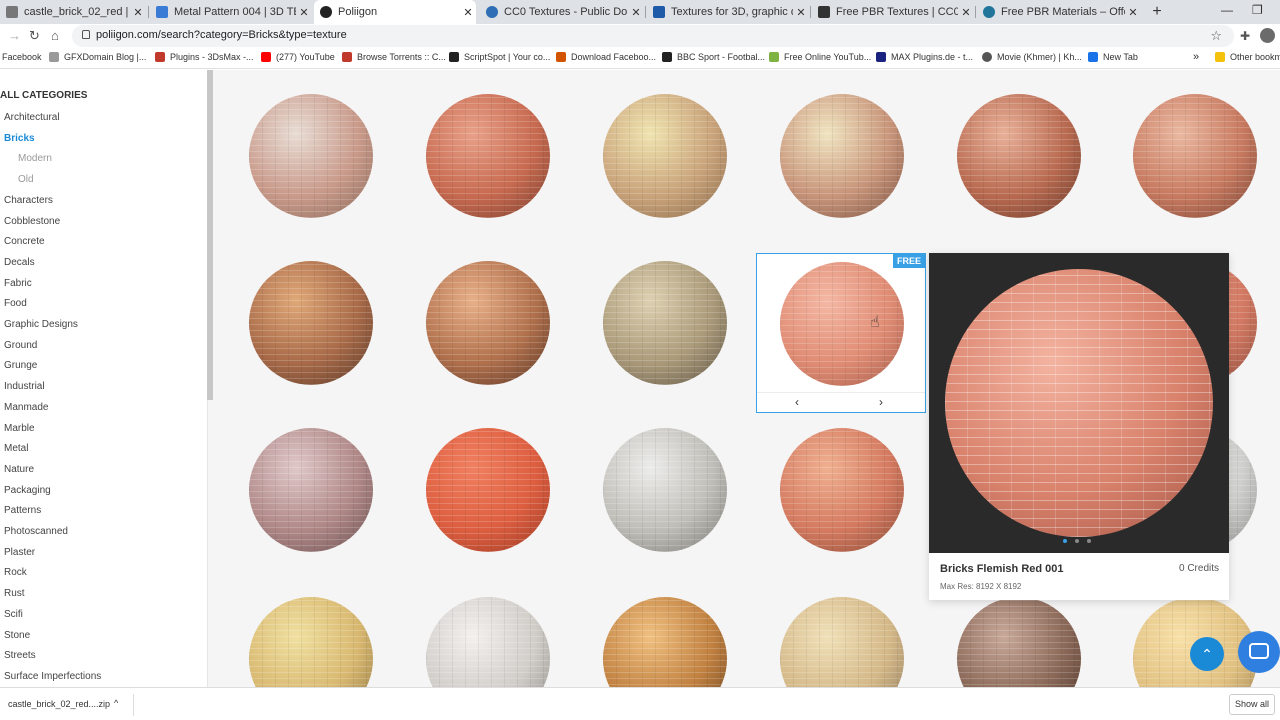 The width and height of the screenshot is (1280, 720). Describe the element at coordinates (19, 552) in the screenshot. I see `sidebar-category-item: Plaster` at that location.